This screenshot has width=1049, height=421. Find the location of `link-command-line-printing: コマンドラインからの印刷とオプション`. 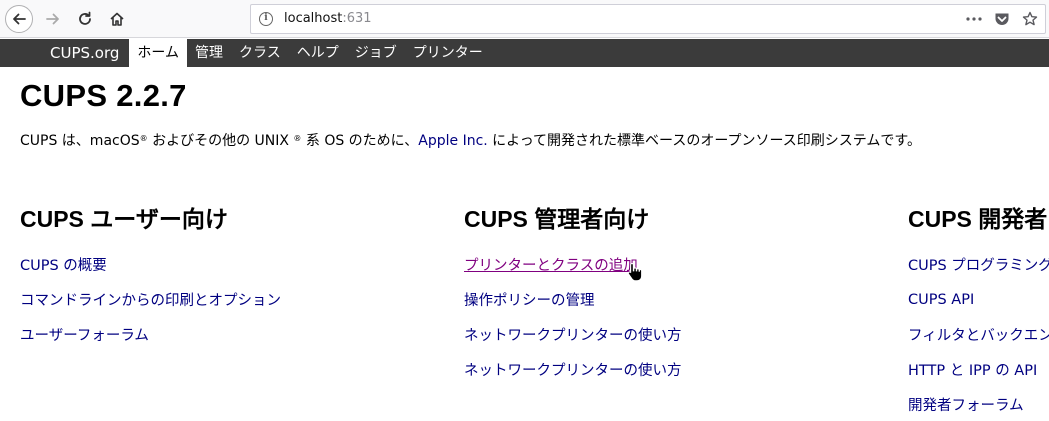

link-command-line-printing: コマンドラインからの印刷とオプション is located at coordinates (150, 301).